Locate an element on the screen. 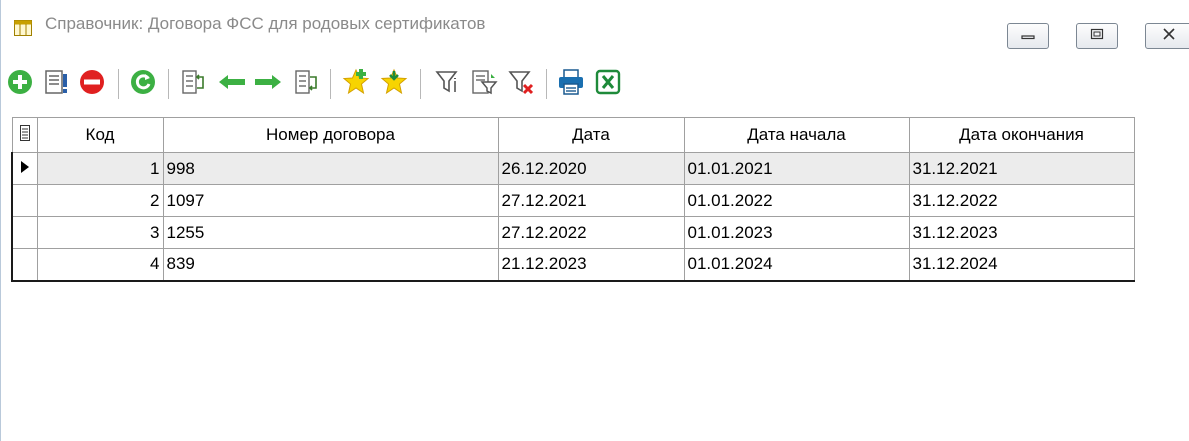 This screenshot has width=1189, height=441. close-icon is located at coordinates (1169, 36).